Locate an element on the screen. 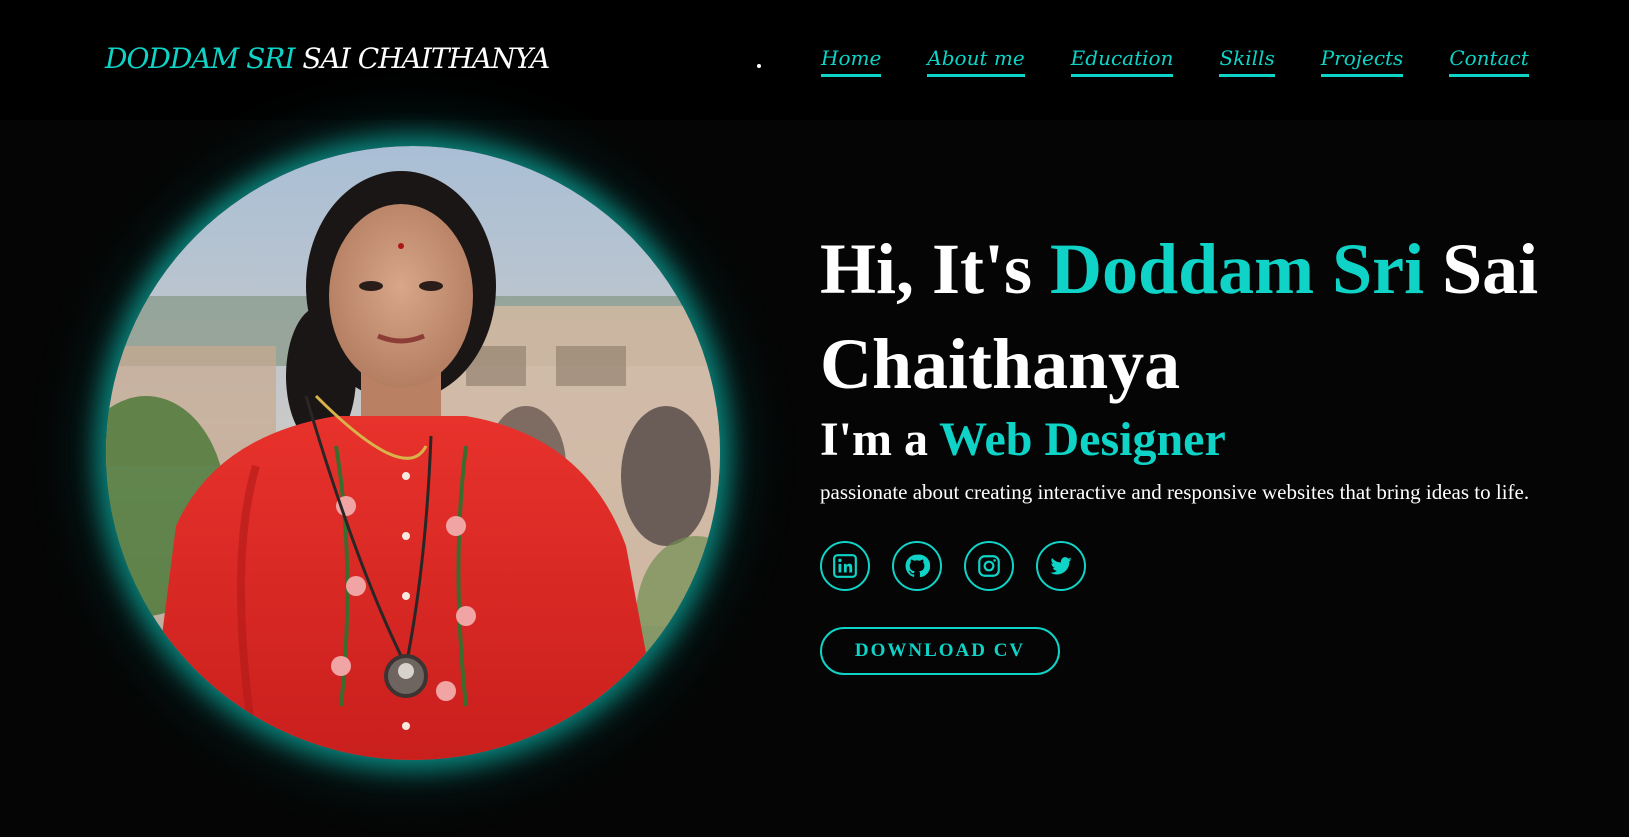 The height and width of the screenshot is (837, 1629). nav-skills: Skills is located at coordinates (1247, 61).